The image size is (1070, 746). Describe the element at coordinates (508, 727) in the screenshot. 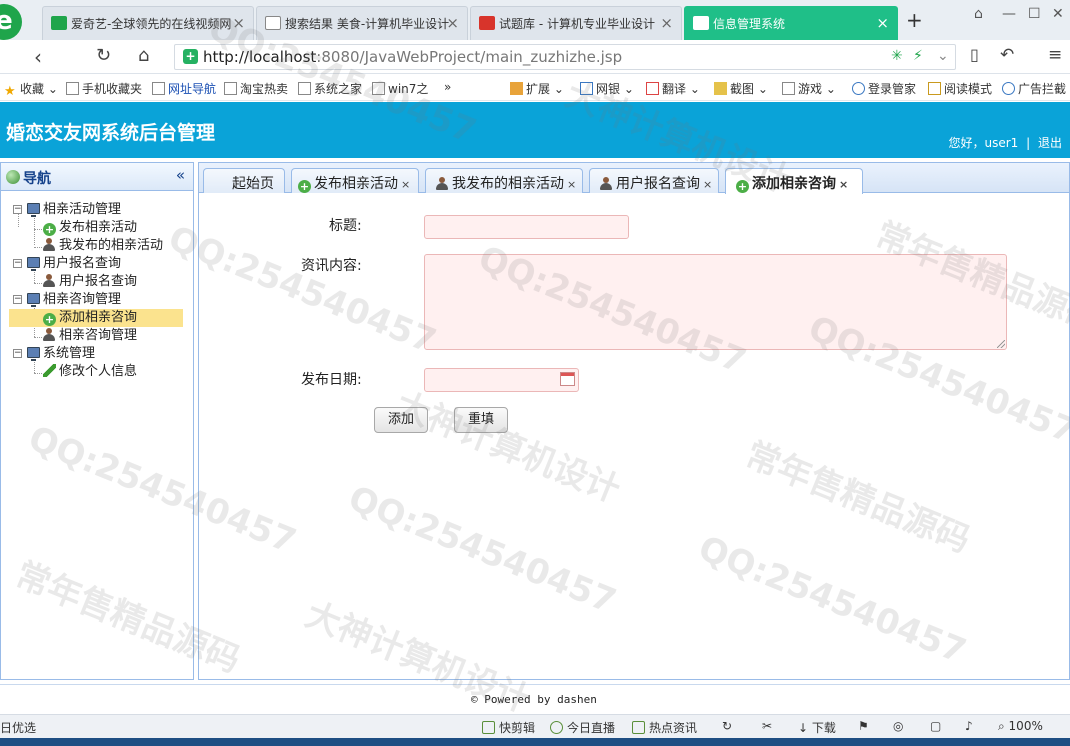

I see `status-quick-edit: 快剪辑` at that location.